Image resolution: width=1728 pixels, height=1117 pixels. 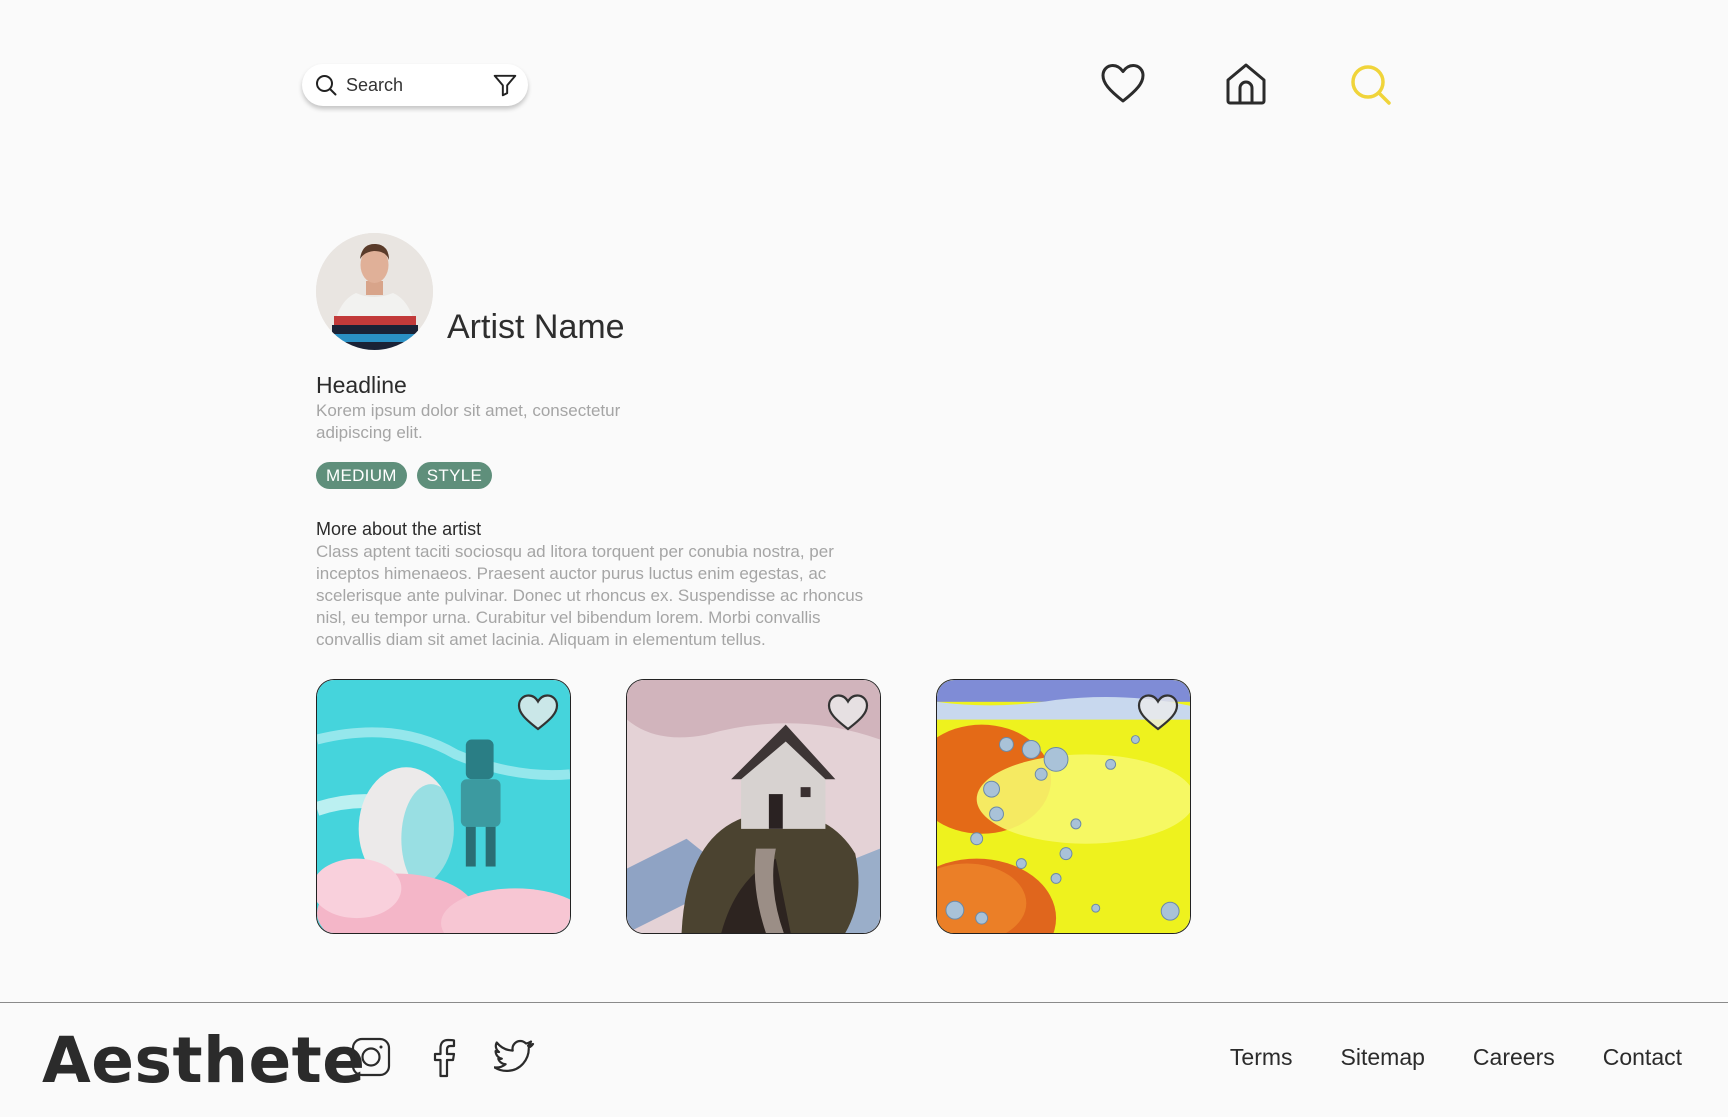 I want to click on footer-link-careers: Careers, so click(x=1514, y=1057).